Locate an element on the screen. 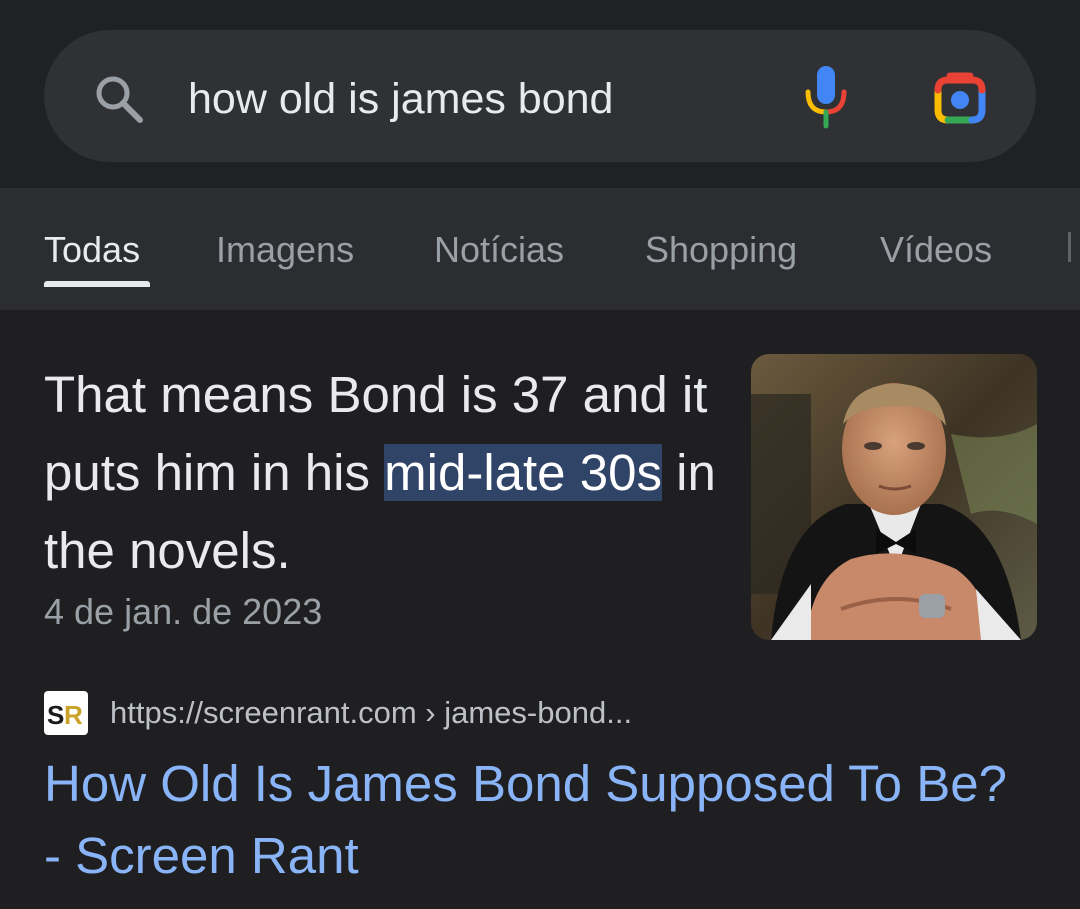  screenrant-favicon: S R is located at coordinates (66, 713).